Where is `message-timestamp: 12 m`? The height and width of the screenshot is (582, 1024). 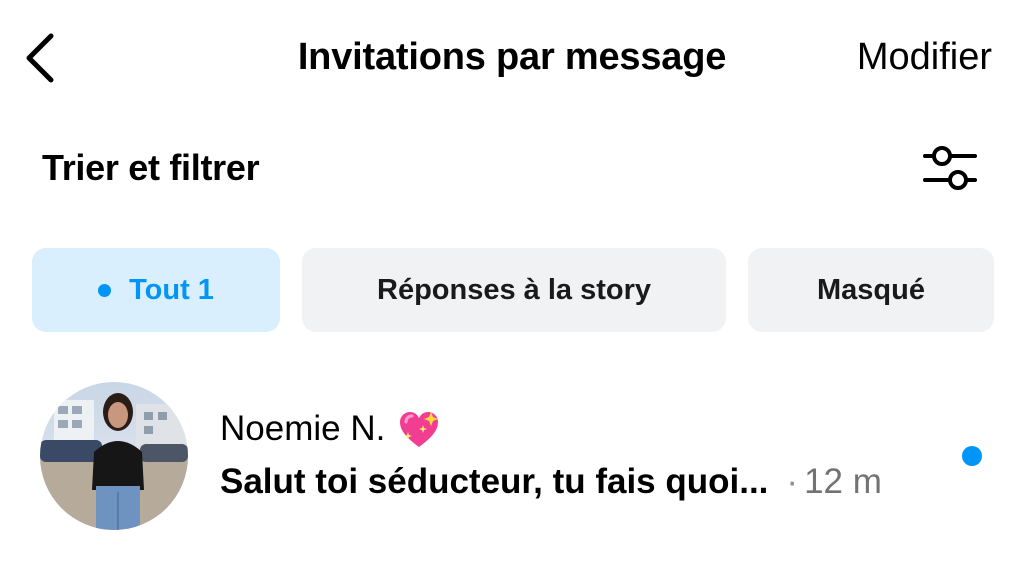
message-timestamp: 12 m is located at coordinates (843, 481).